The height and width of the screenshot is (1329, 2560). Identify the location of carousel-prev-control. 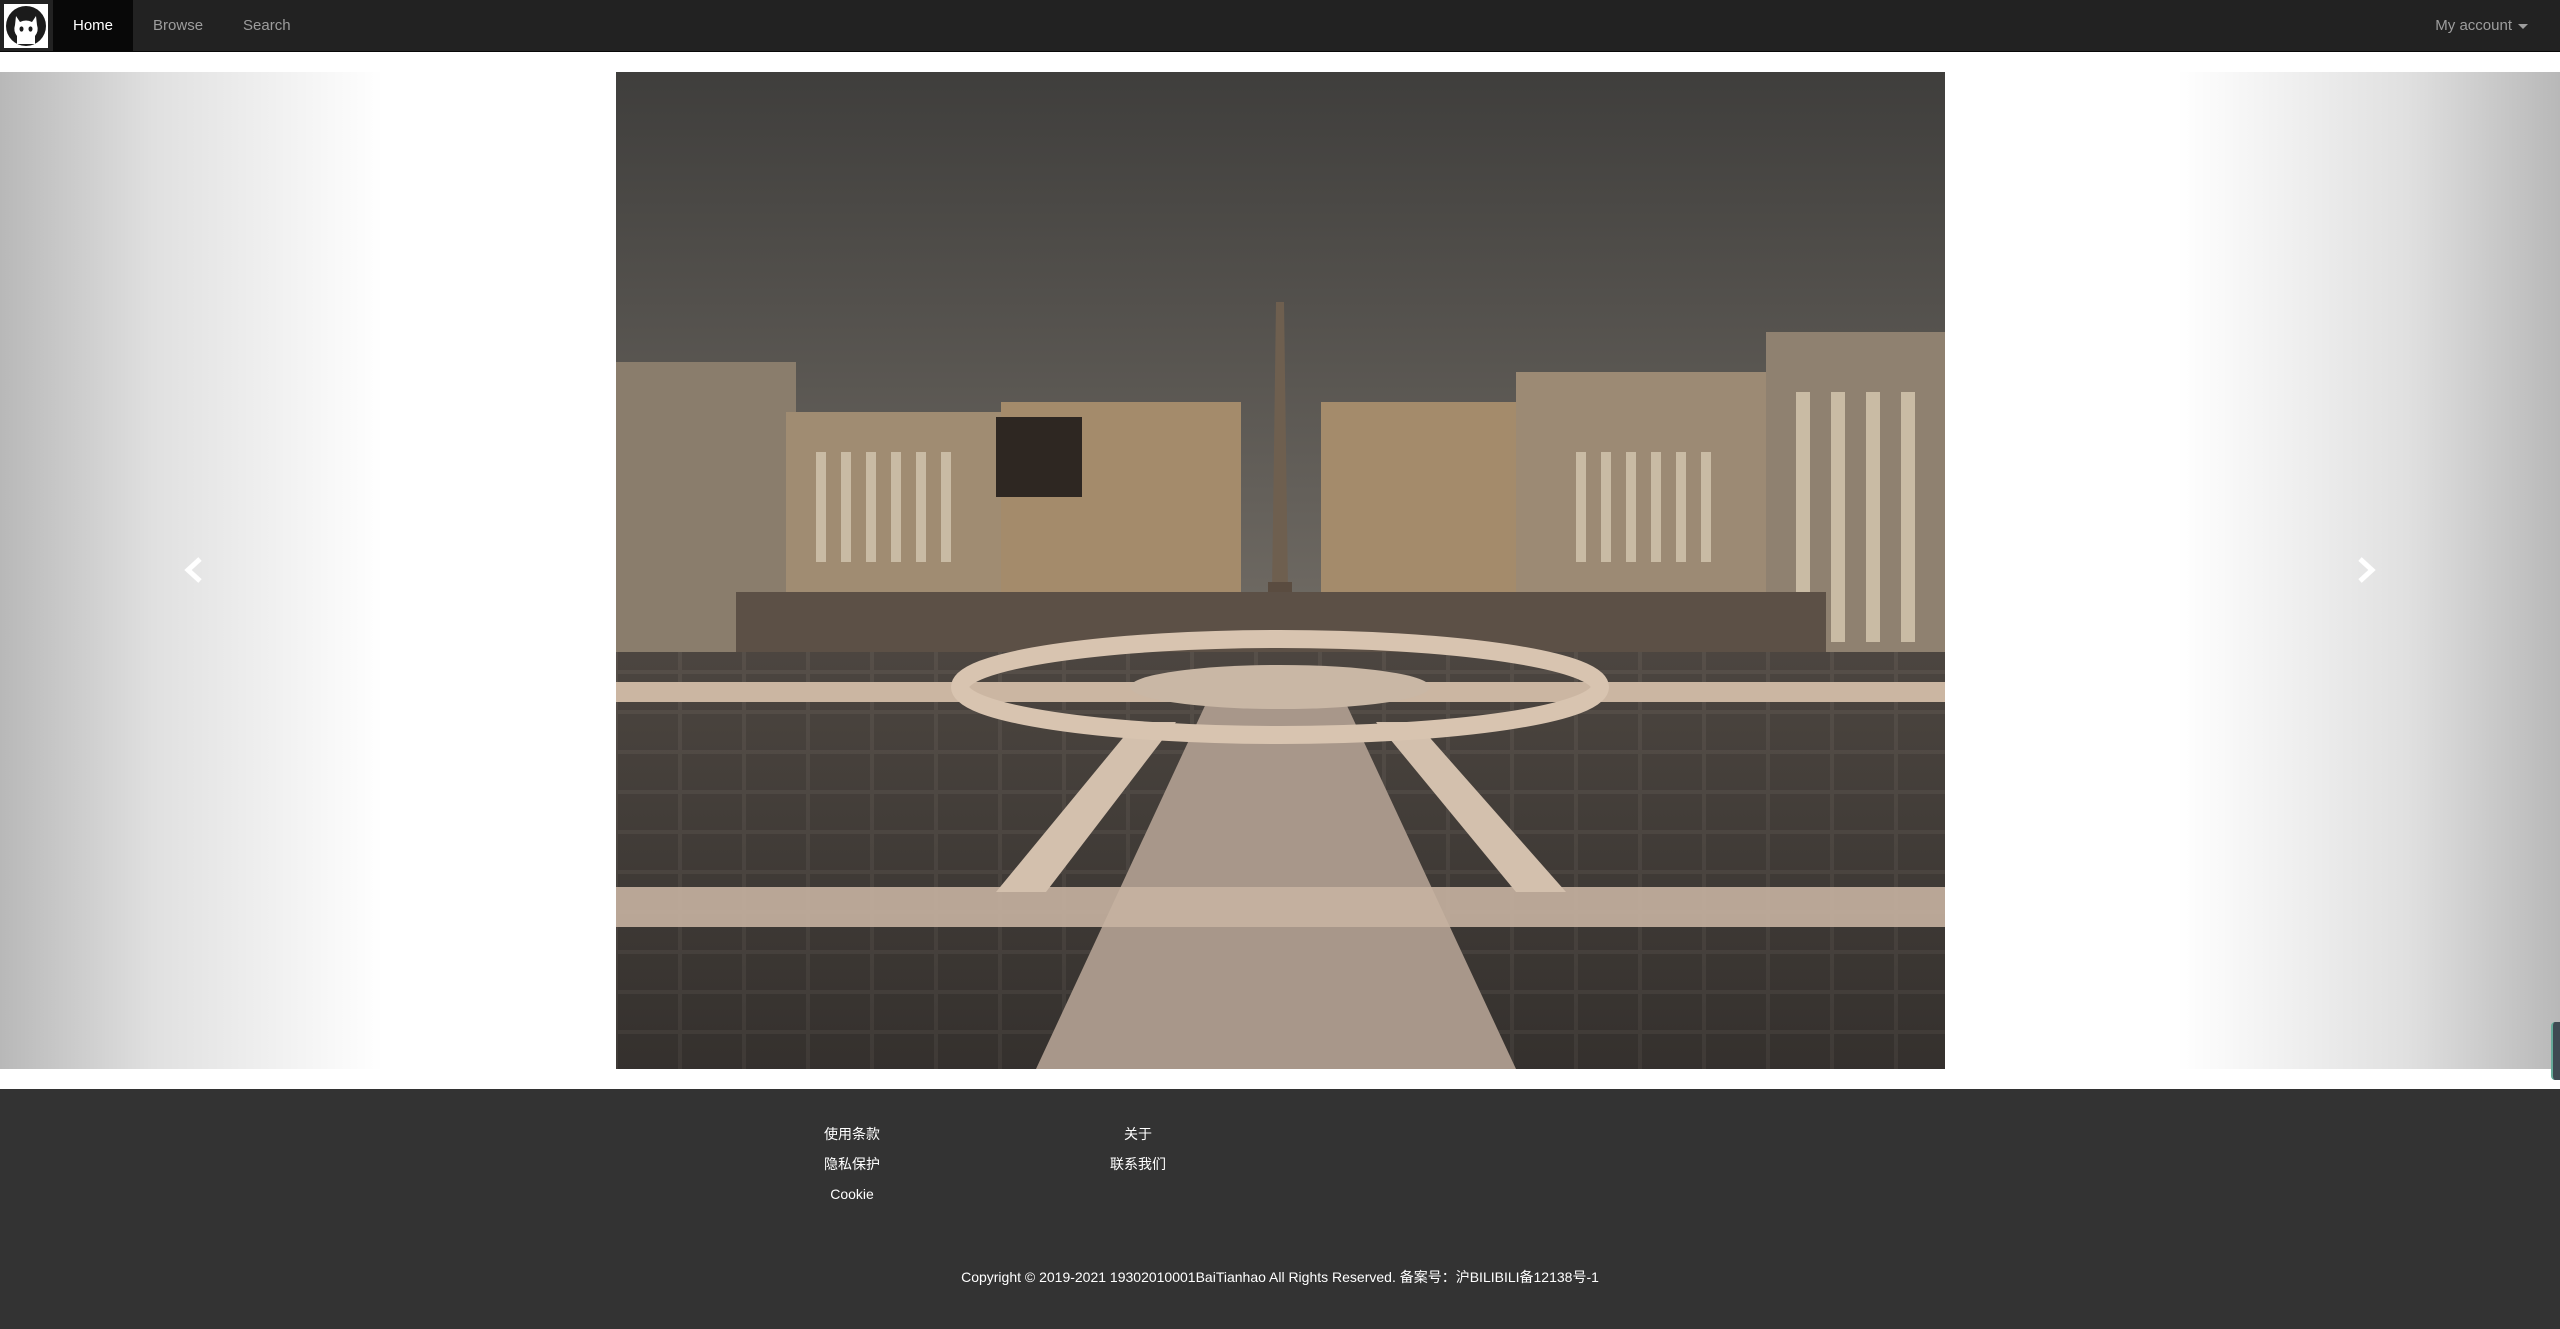
(192, 570).